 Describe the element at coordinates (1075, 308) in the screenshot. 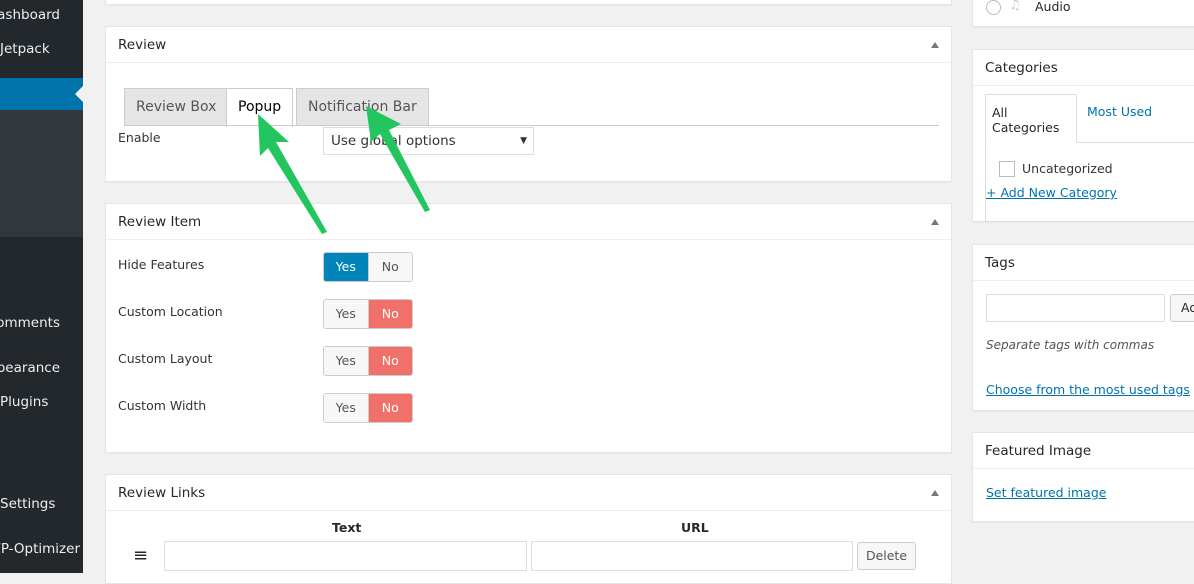

I see `tags-input` at that location.